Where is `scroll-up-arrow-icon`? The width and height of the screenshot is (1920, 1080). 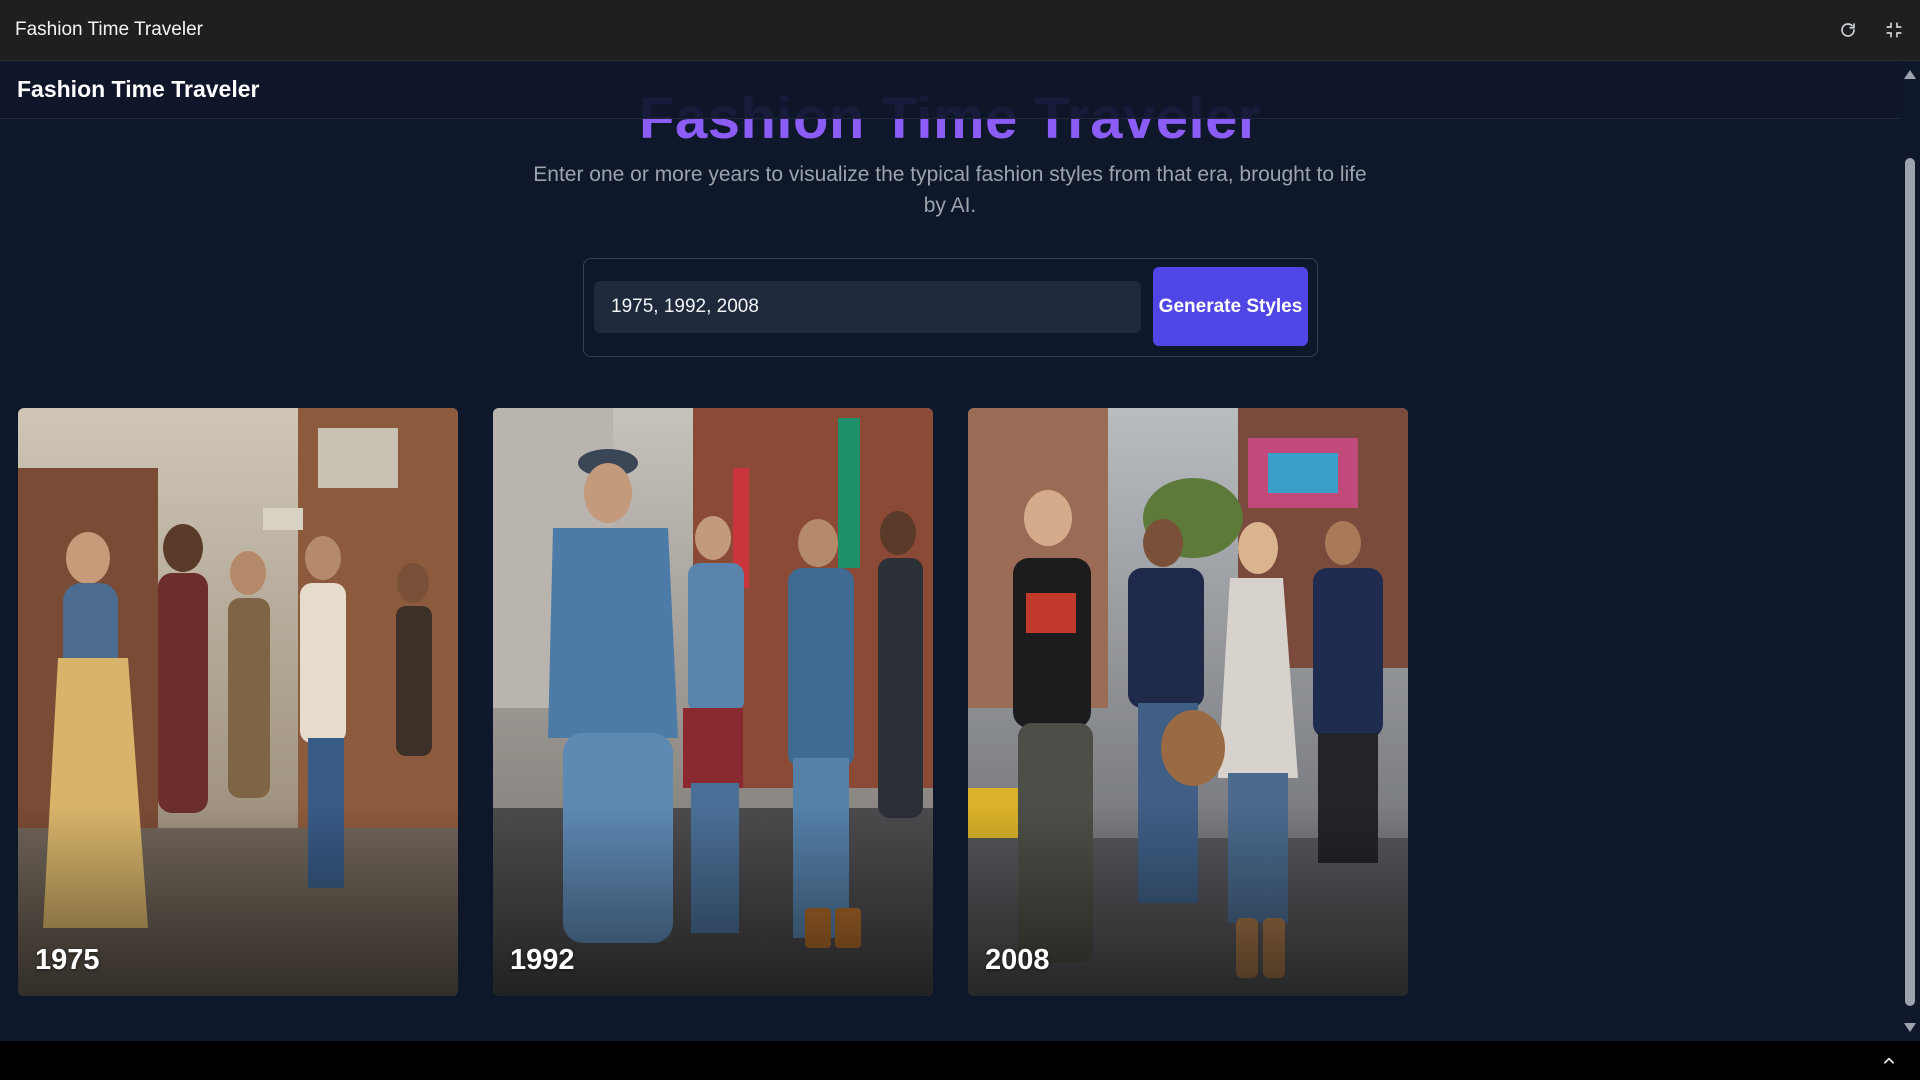 scroll-up-arrow-icon is located at coordinates (1910, 74).